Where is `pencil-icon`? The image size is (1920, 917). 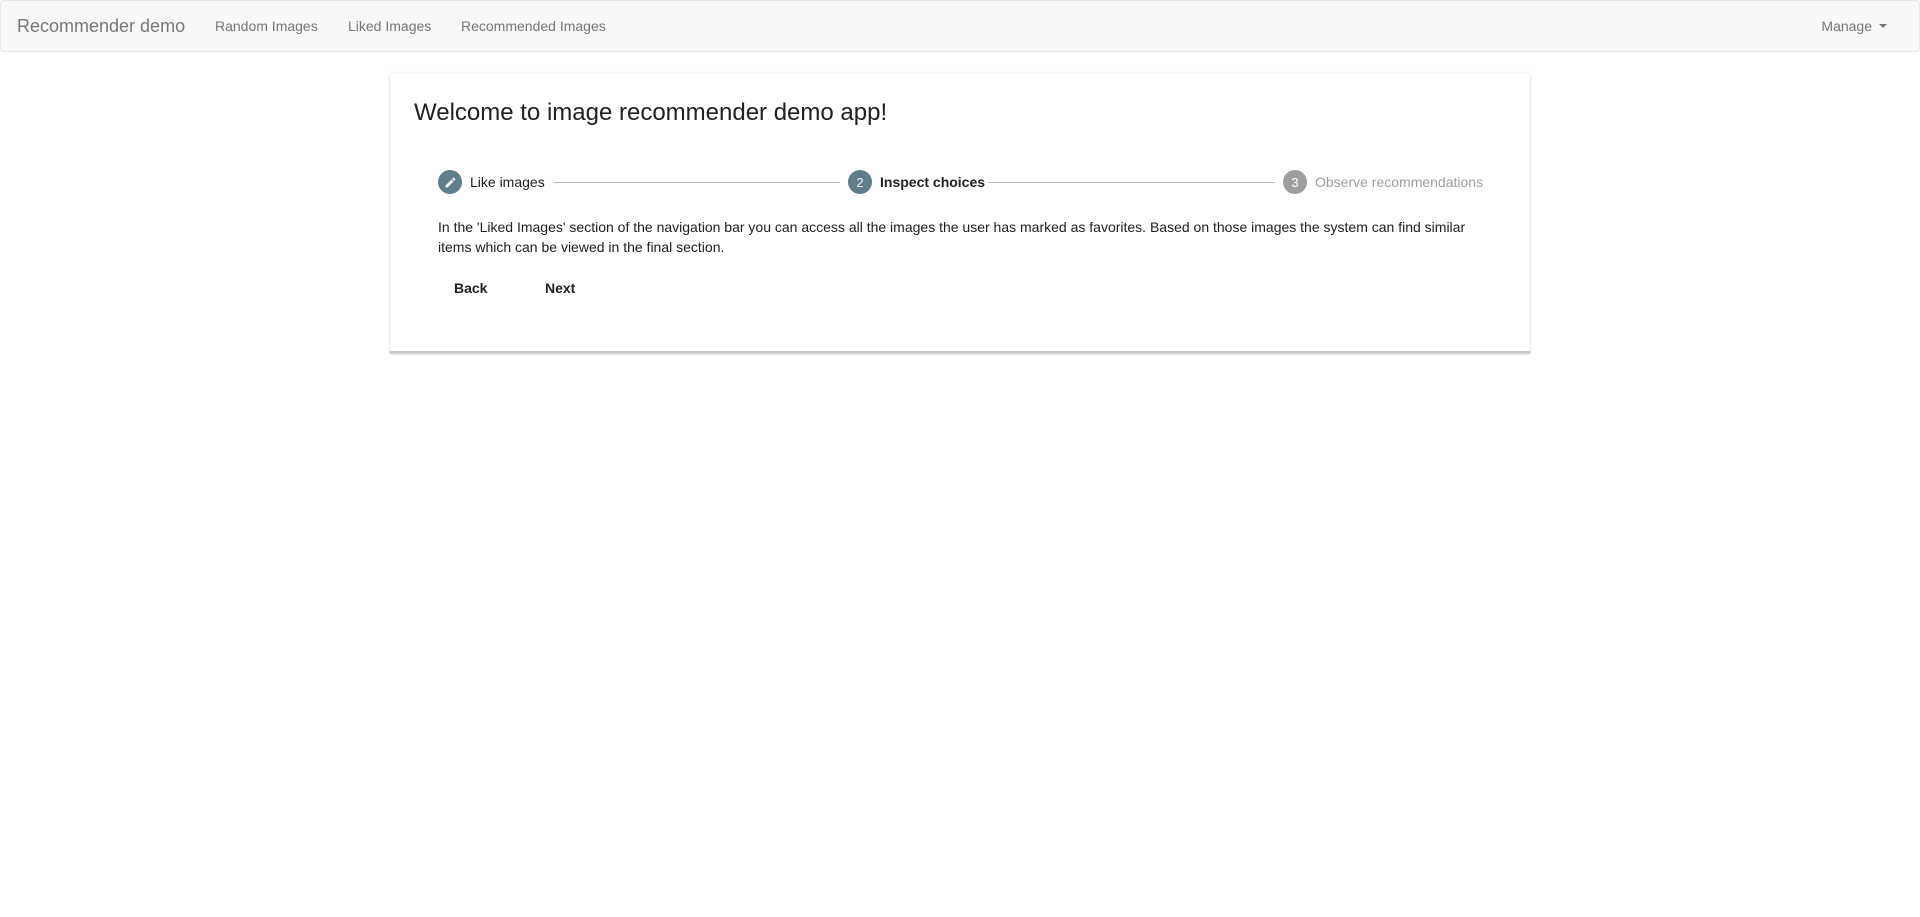
pencil-icon is located at coordinates (450, 182).